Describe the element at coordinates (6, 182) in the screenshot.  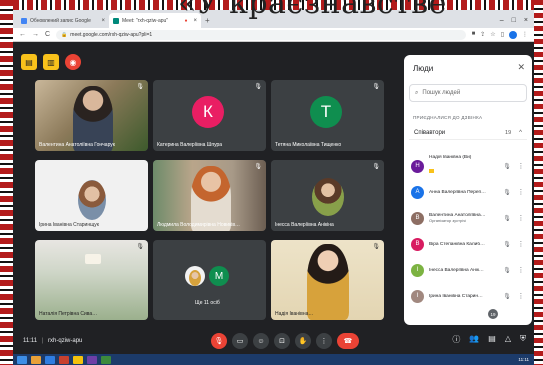
I see `decorative-border-left` at that location.